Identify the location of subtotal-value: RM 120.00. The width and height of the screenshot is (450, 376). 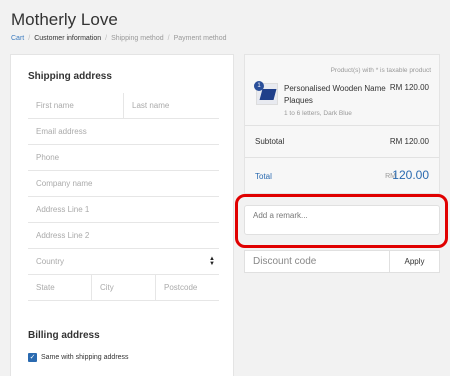
(409, 141).